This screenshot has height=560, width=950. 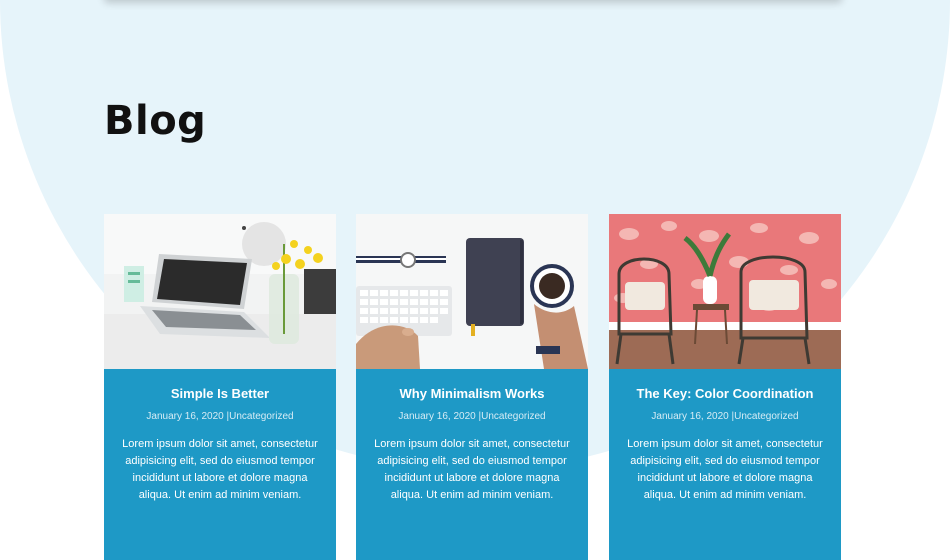 I want to click on post-title: The Key: Color Coordination, so click(x=725, y=393).